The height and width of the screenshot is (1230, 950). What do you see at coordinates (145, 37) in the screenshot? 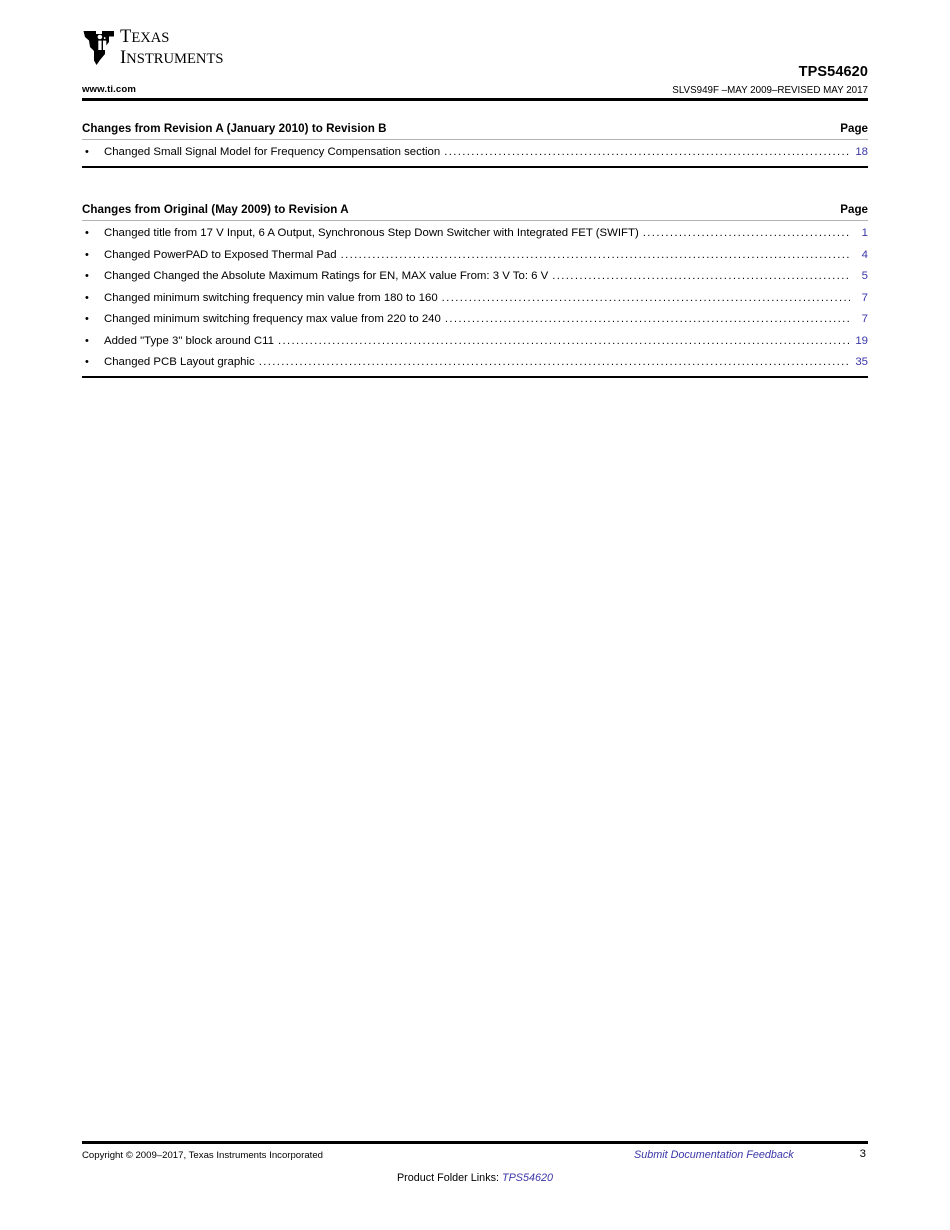
I see `ti-logo-line1: TEXAS` at bounding box center [145, 37].